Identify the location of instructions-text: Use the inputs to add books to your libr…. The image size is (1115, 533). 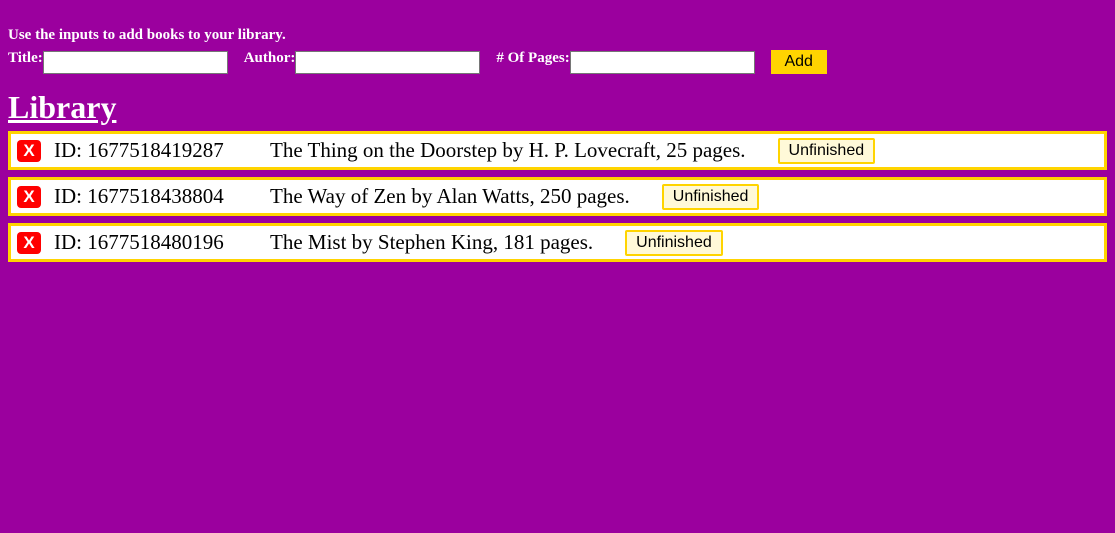
(147, 35).